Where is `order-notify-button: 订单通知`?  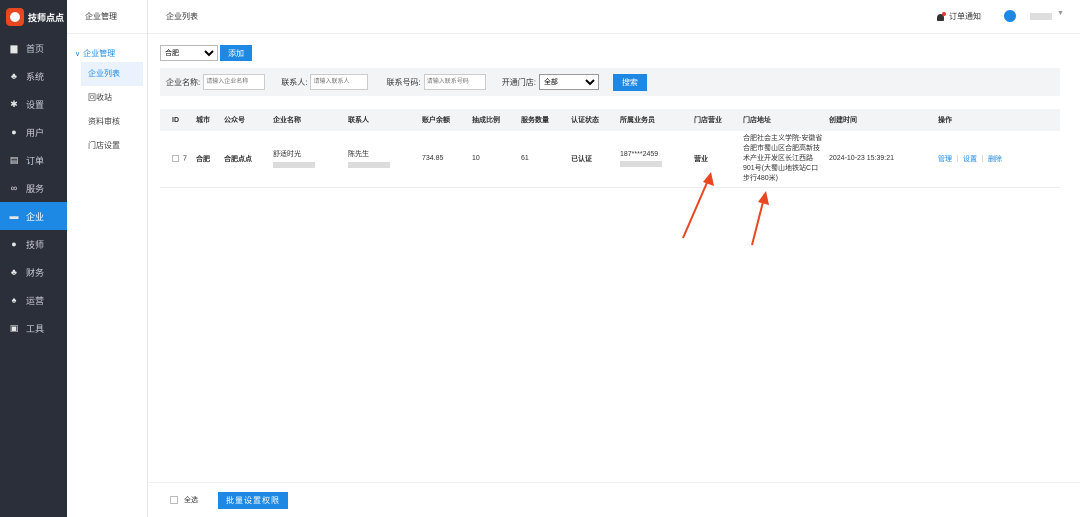
order-notify-button: 订单通知 is located at coordinates (958, 16).